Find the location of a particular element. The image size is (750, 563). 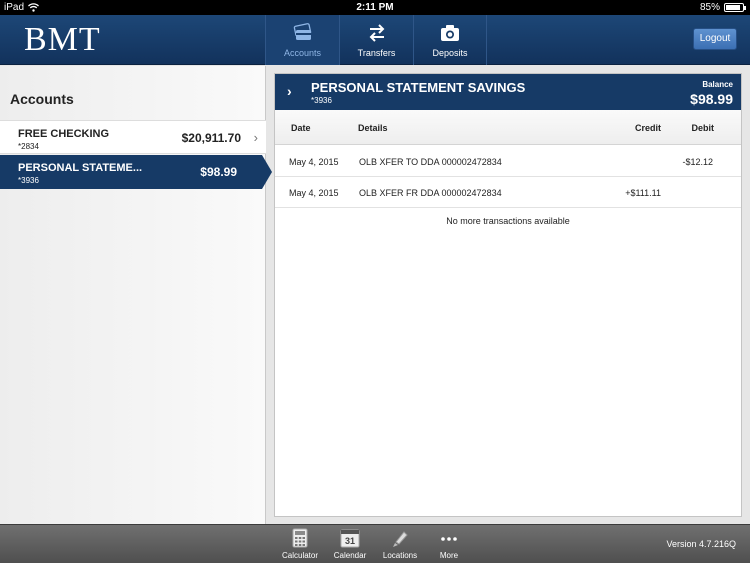

no-more-transactions-note: No more transactions available is located at coordinates (508, 221).